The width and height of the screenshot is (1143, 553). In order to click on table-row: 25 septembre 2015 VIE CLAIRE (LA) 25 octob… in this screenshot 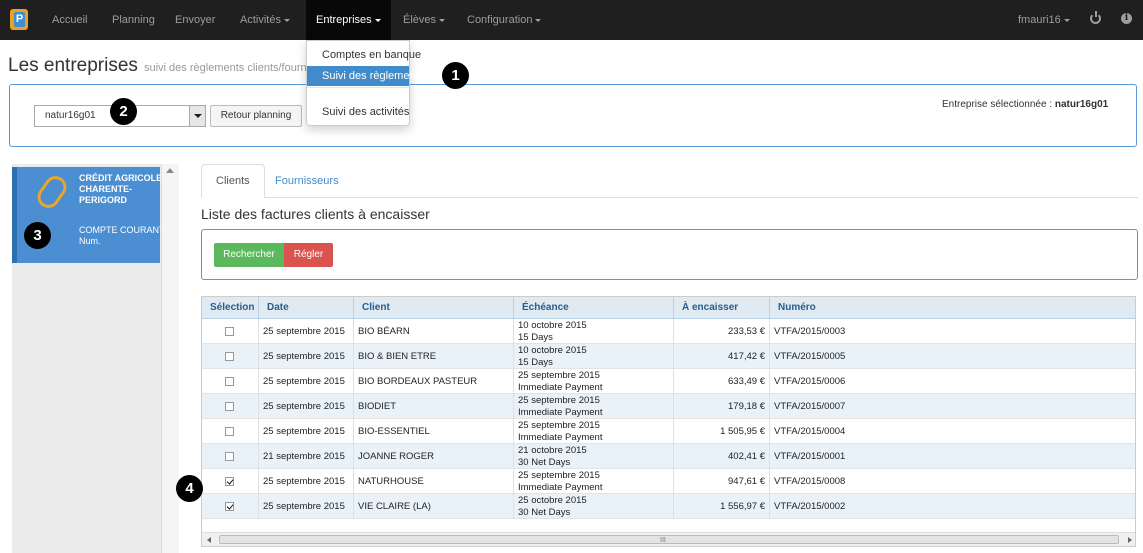, I will do `click(668, 506)`.